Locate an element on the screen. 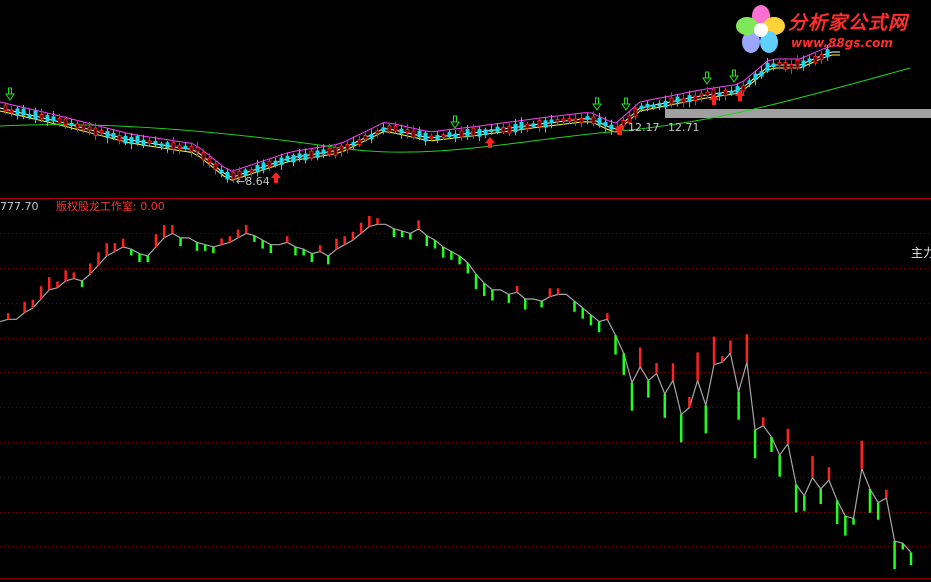 The image size is (931, 582). indicator-title: 版权股龙工作室: 0.00 is located at coordinates (110, 206).